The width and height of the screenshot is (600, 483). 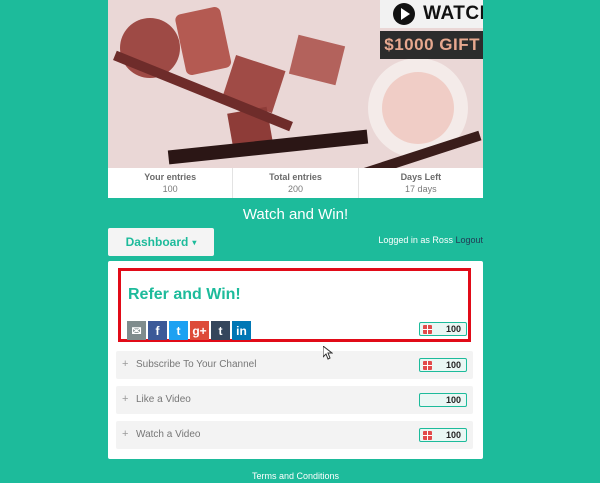 I want to click on task-name: Watch a Video, so click(x=168, y=434).